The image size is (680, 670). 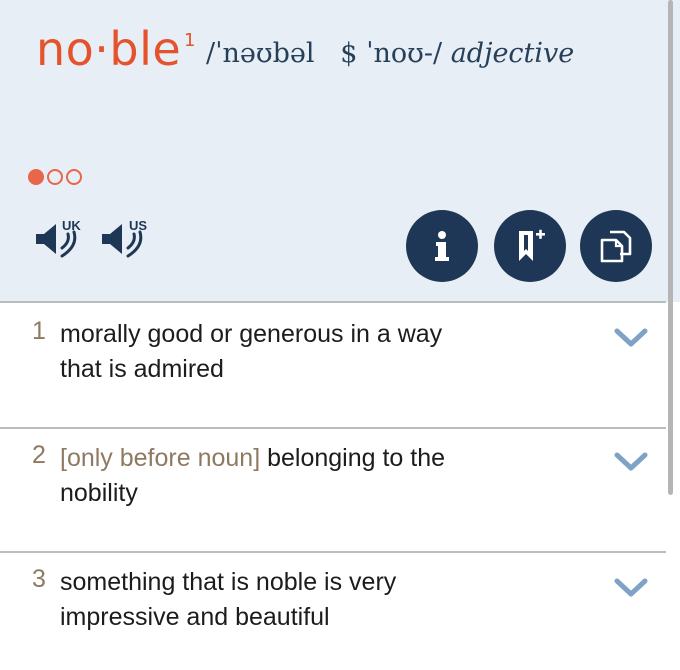 I want to click on frequency-dot-filled, so click(x=36, y=177).